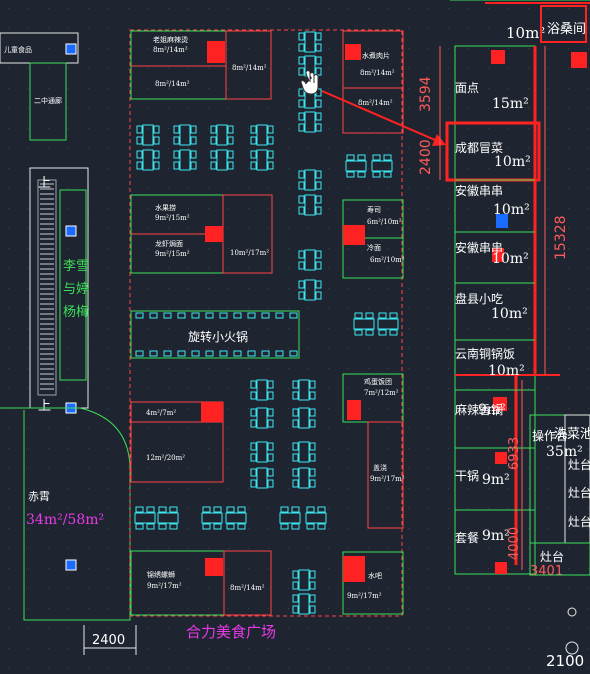 This screenshot has width=590, height=674. I want to click on right-stall-7-area: 9m², so click(492, 410).